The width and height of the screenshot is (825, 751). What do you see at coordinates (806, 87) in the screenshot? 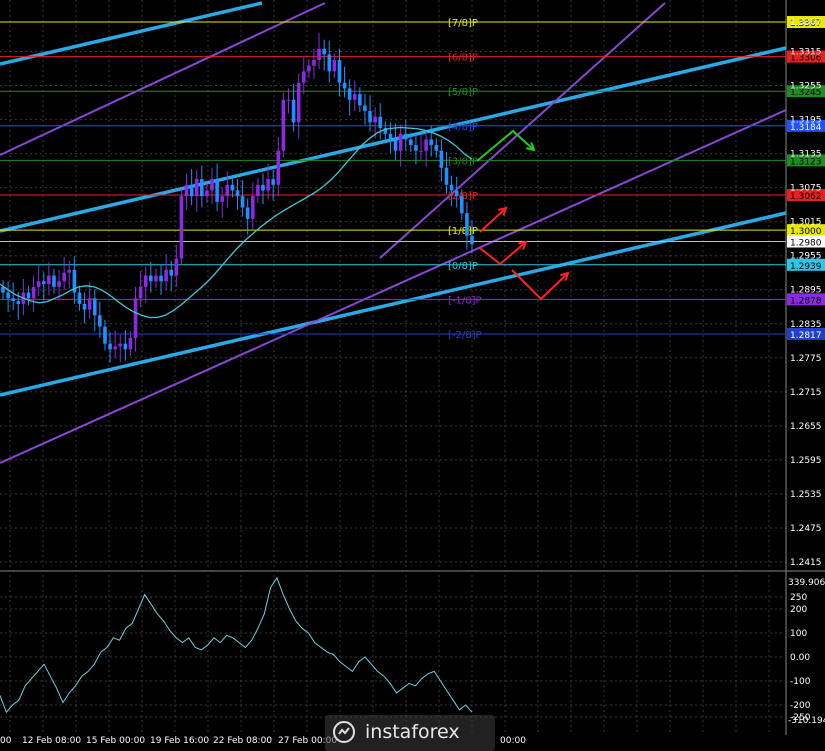
I see `price-tick-label: 1.3255` at bounding box center [806, 87].